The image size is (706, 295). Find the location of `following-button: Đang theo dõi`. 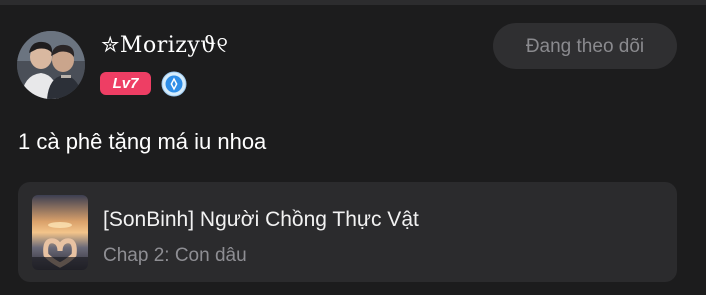

following-button: Đang theo dõi is located at coordinates (585, 46).